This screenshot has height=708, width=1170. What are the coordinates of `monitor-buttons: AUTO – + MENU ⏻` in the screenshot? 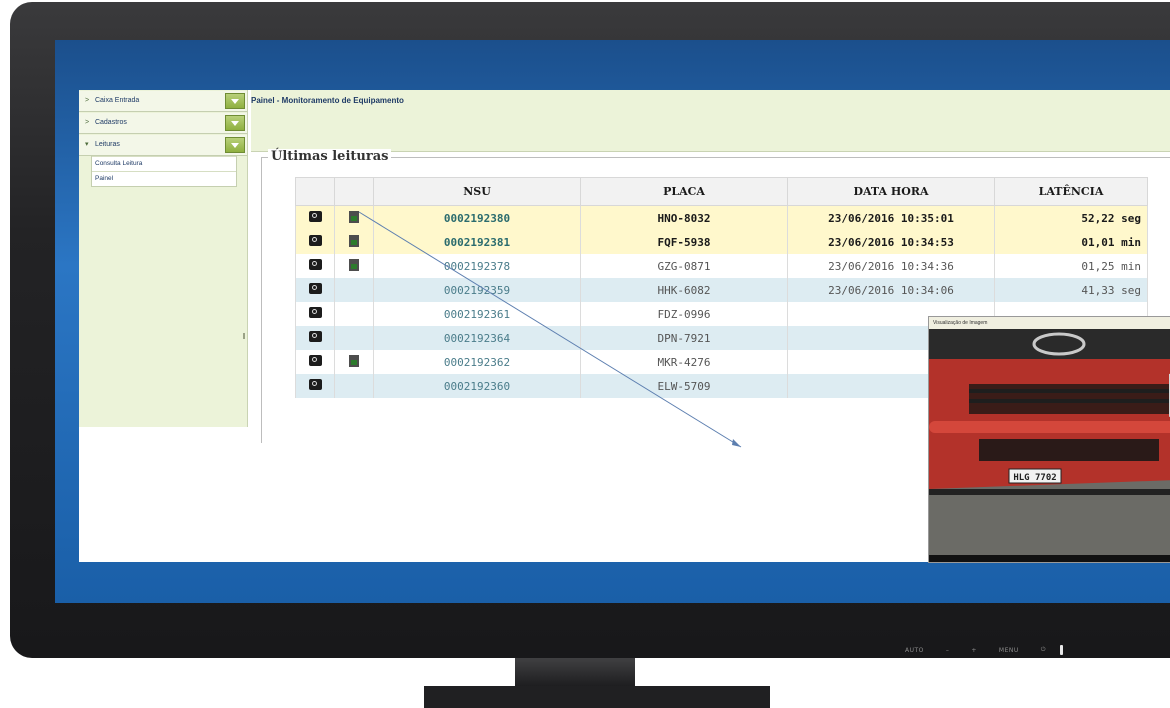 It's located at (984, 650).